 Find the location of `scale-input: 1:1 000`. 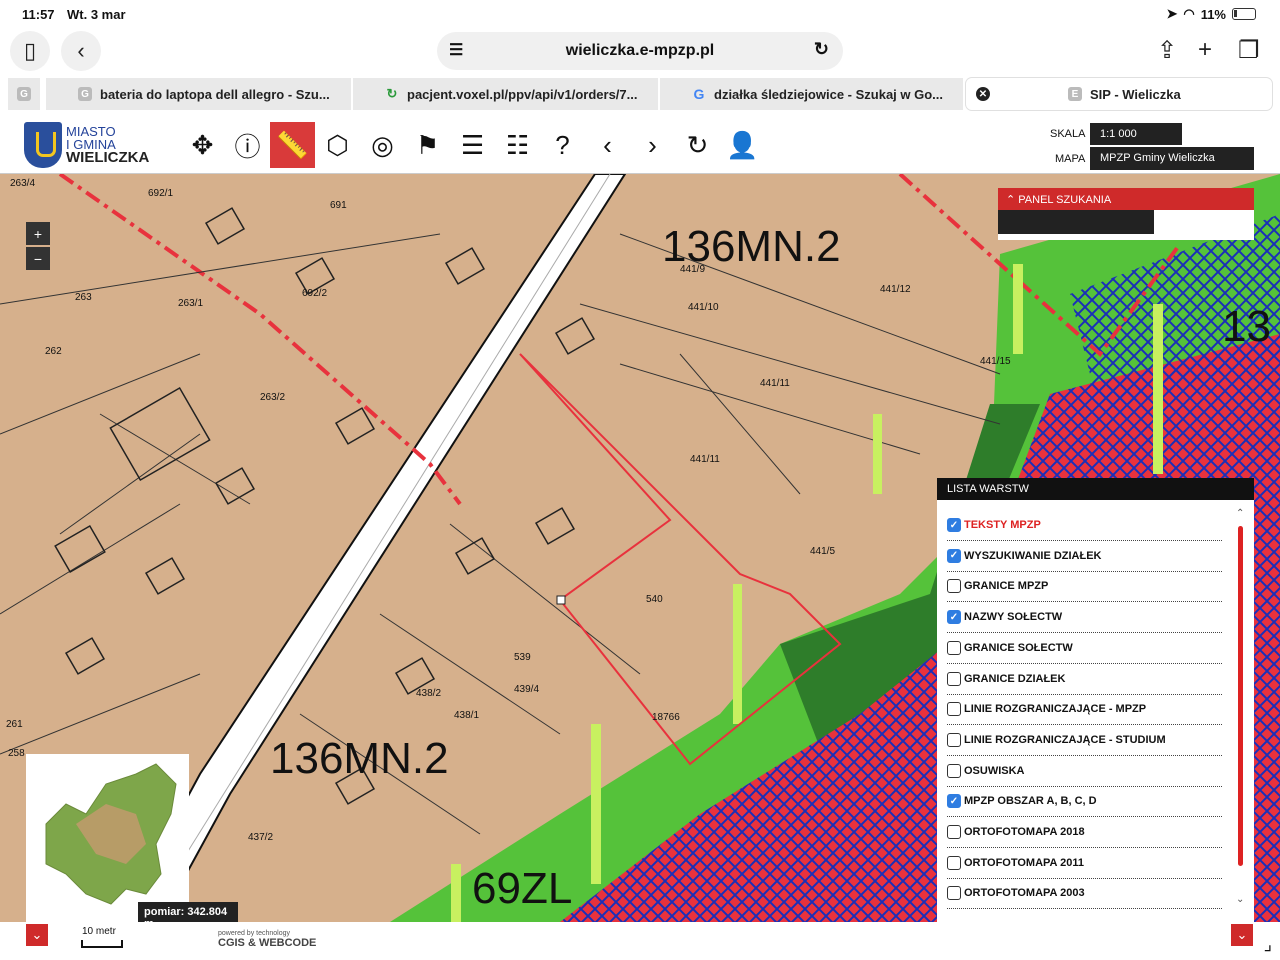

scale-input: 1:1 000 is located at coordinates (1136, 134).